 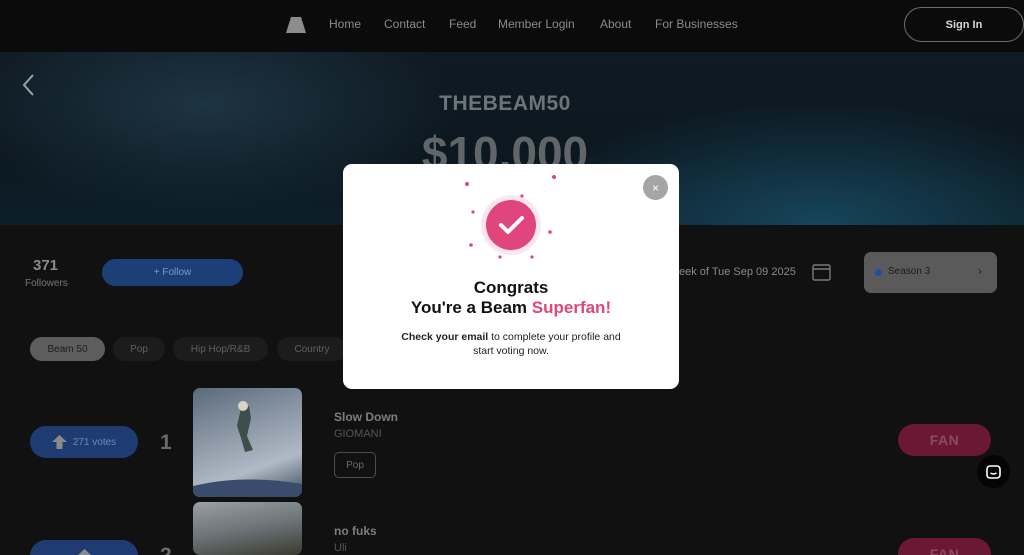 I want to click on modal-title-line2: You're a Beam Superfan!, so click(x=511, y=308).